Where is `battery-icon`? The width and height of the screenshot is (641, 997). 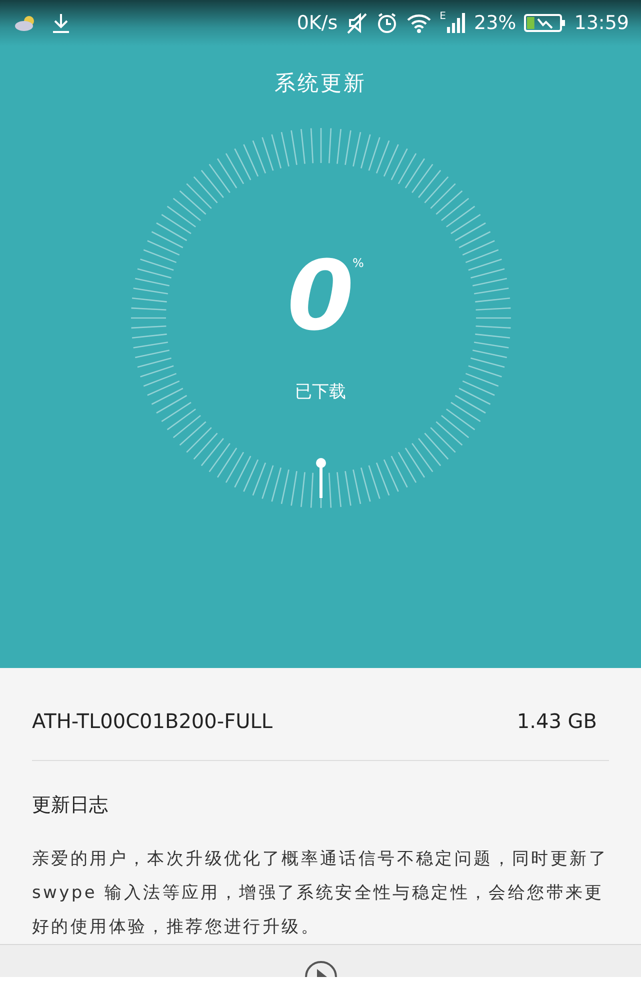
battery-icon is located at coordinates (545, 23).